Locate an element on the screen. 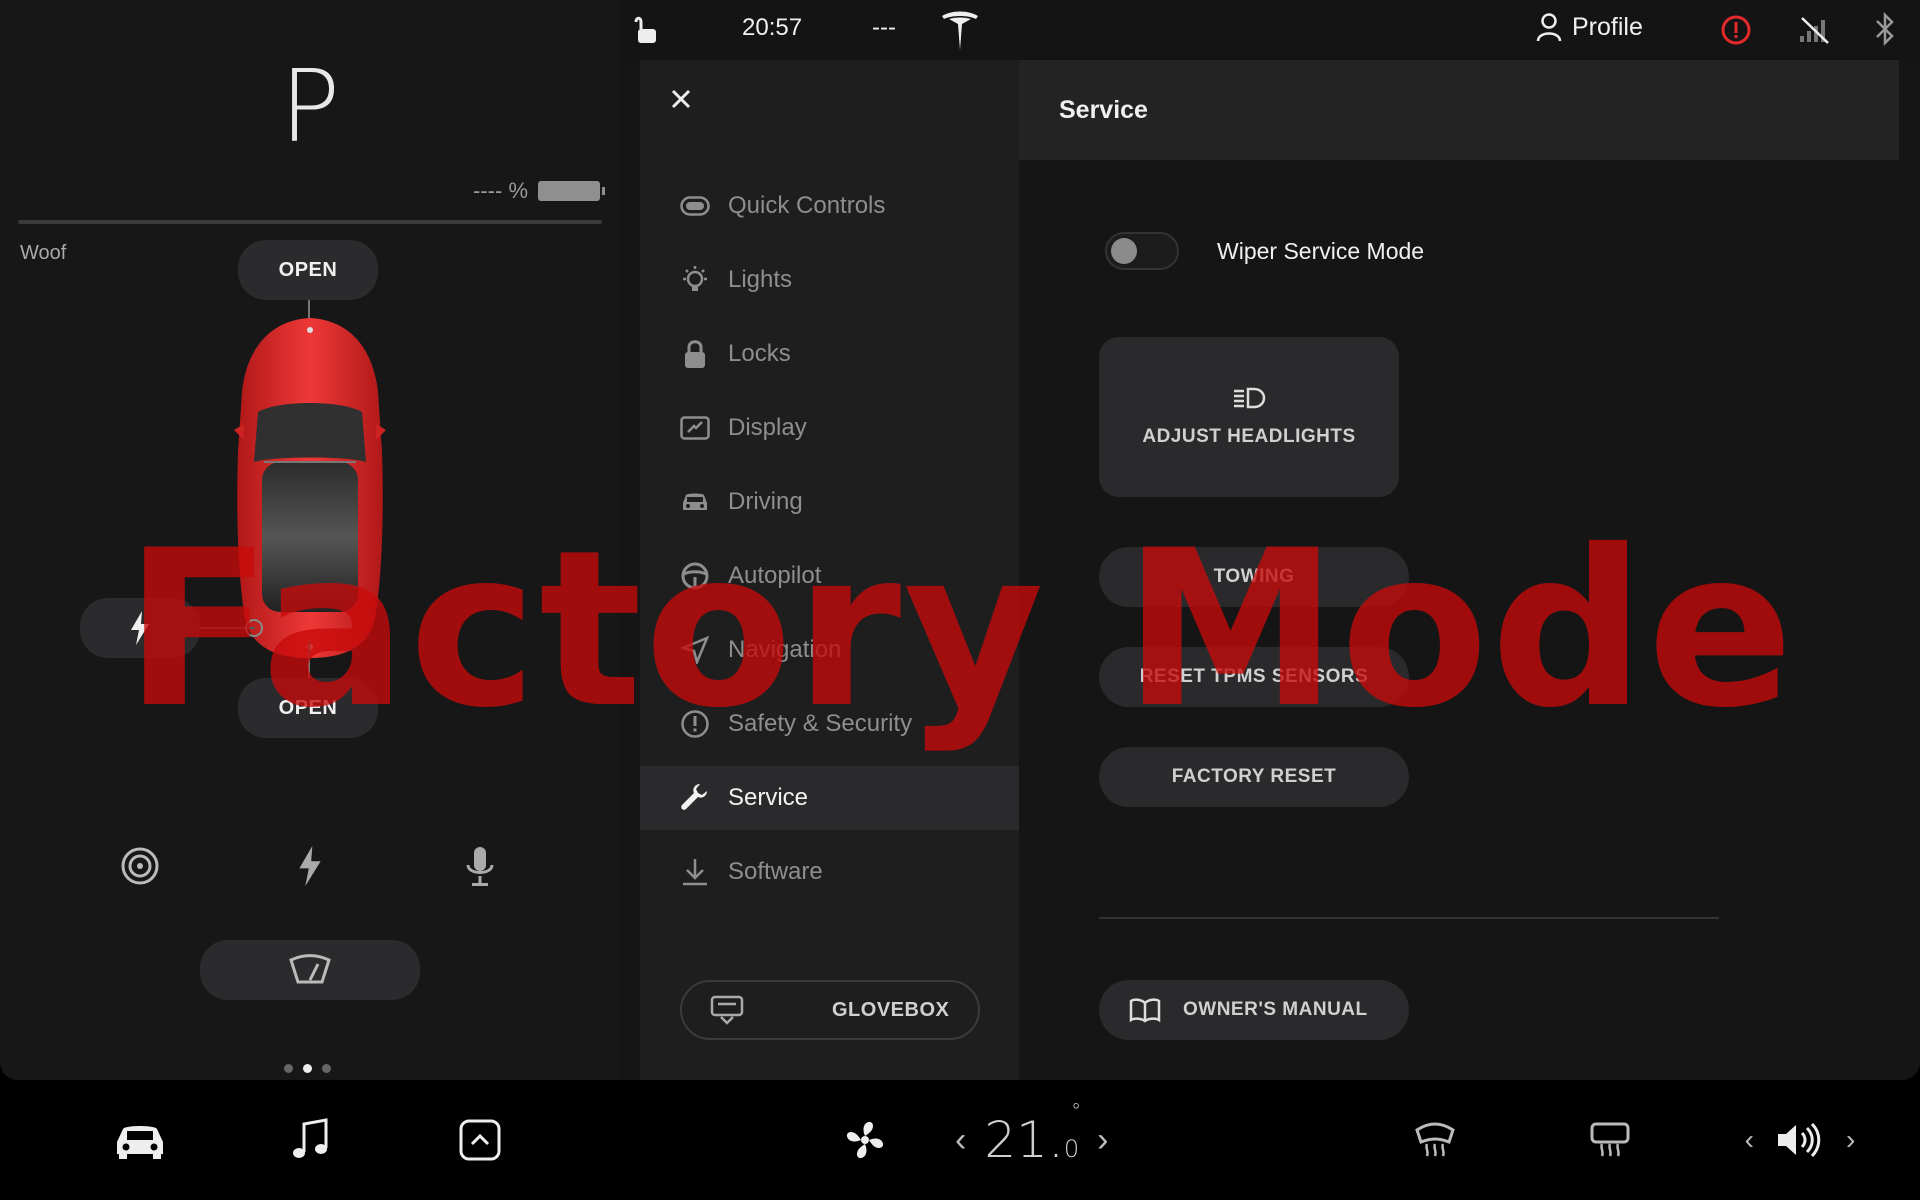  battery-percent: ---- % is located at coordinates (500, 190).